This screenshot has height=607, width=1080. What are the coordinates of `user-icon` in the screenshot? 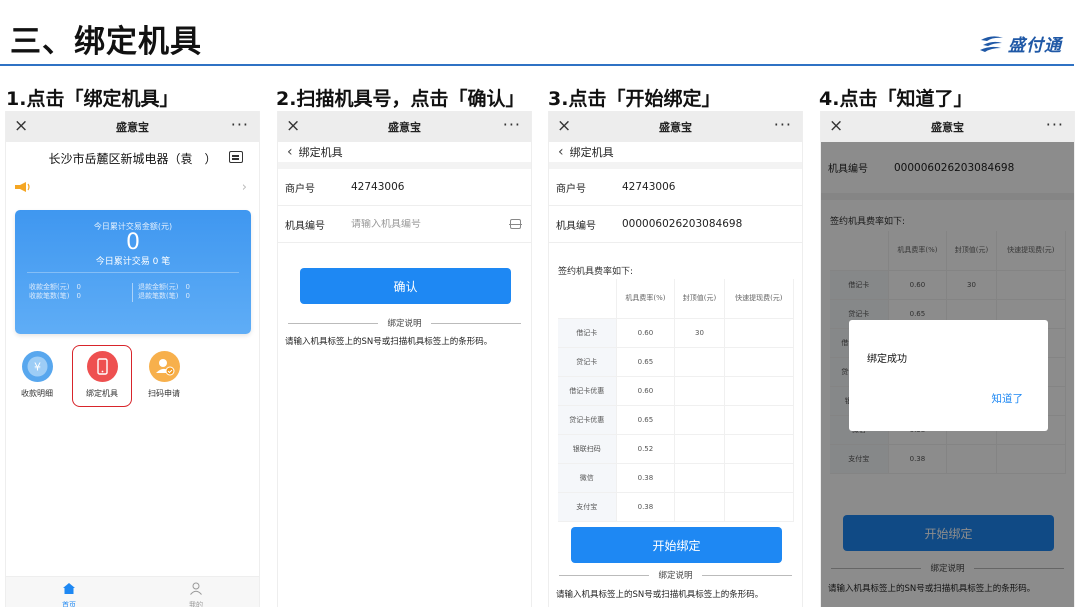 It's located at (196, 588).